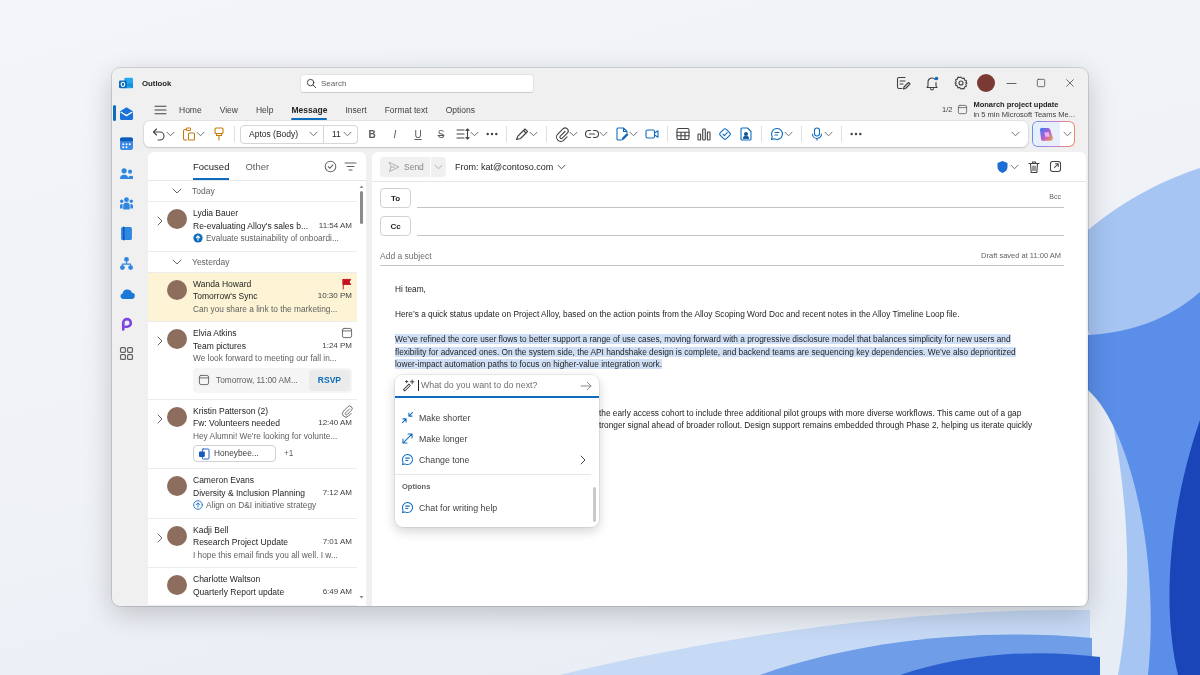  I want to click on subject-field: Add a subject, so click(681, 255).